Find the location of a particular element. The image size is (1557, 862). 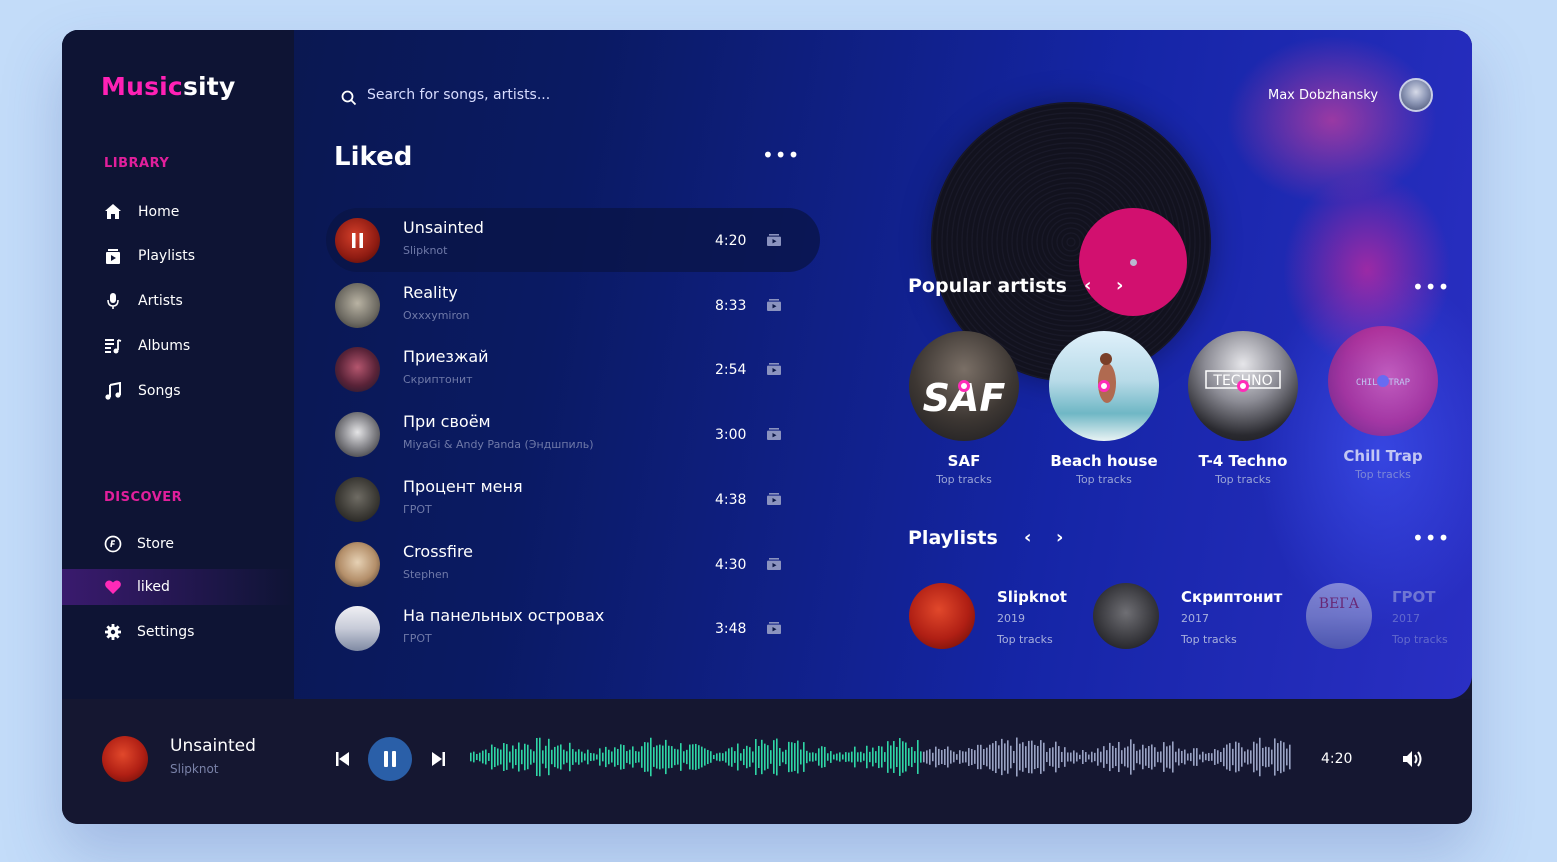

track-artist: Slipknot is located at coordinates (425, 250).